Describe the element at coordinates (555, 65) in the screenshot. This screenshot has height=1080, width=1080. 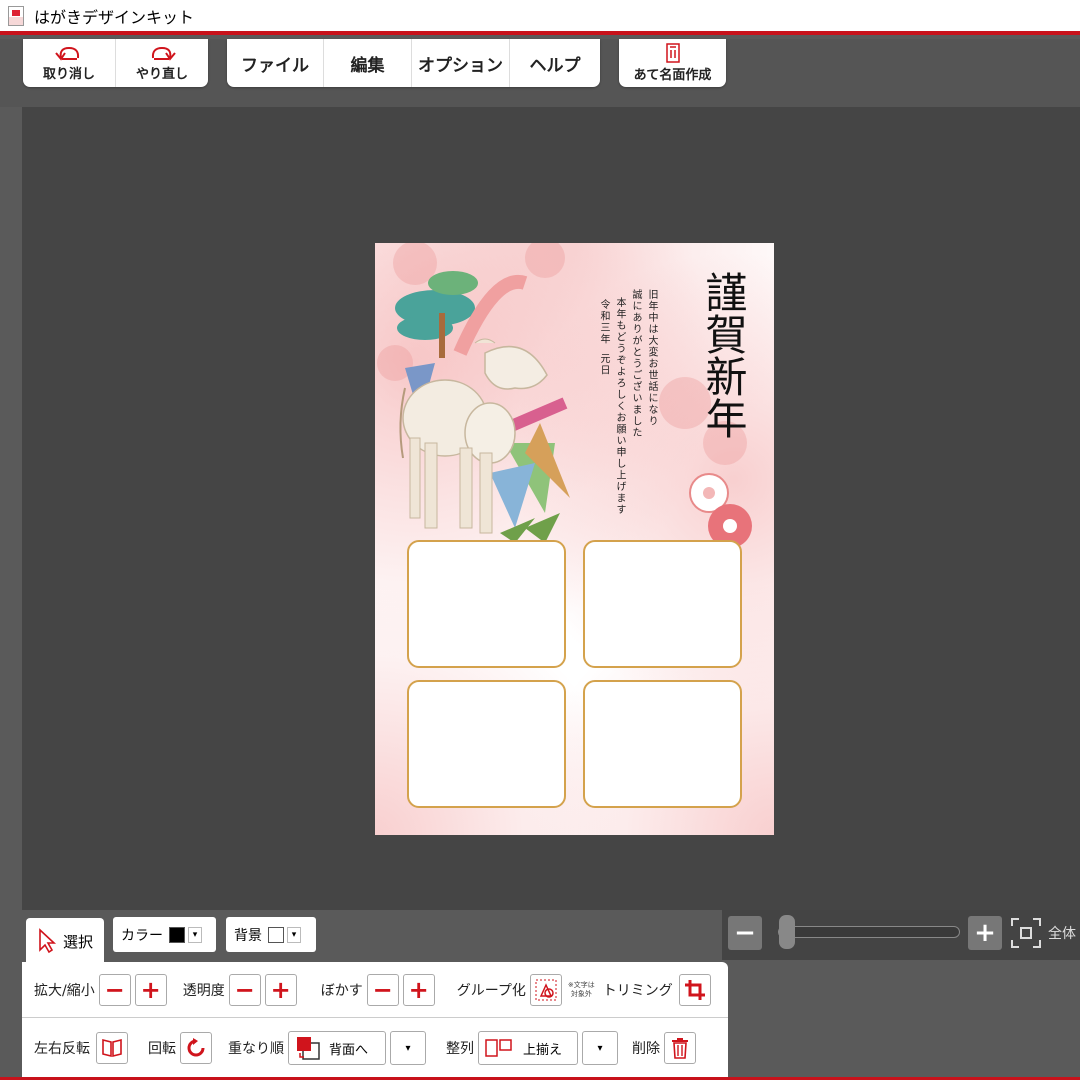
I see `menu-help-label: ヘルプ` at that location.